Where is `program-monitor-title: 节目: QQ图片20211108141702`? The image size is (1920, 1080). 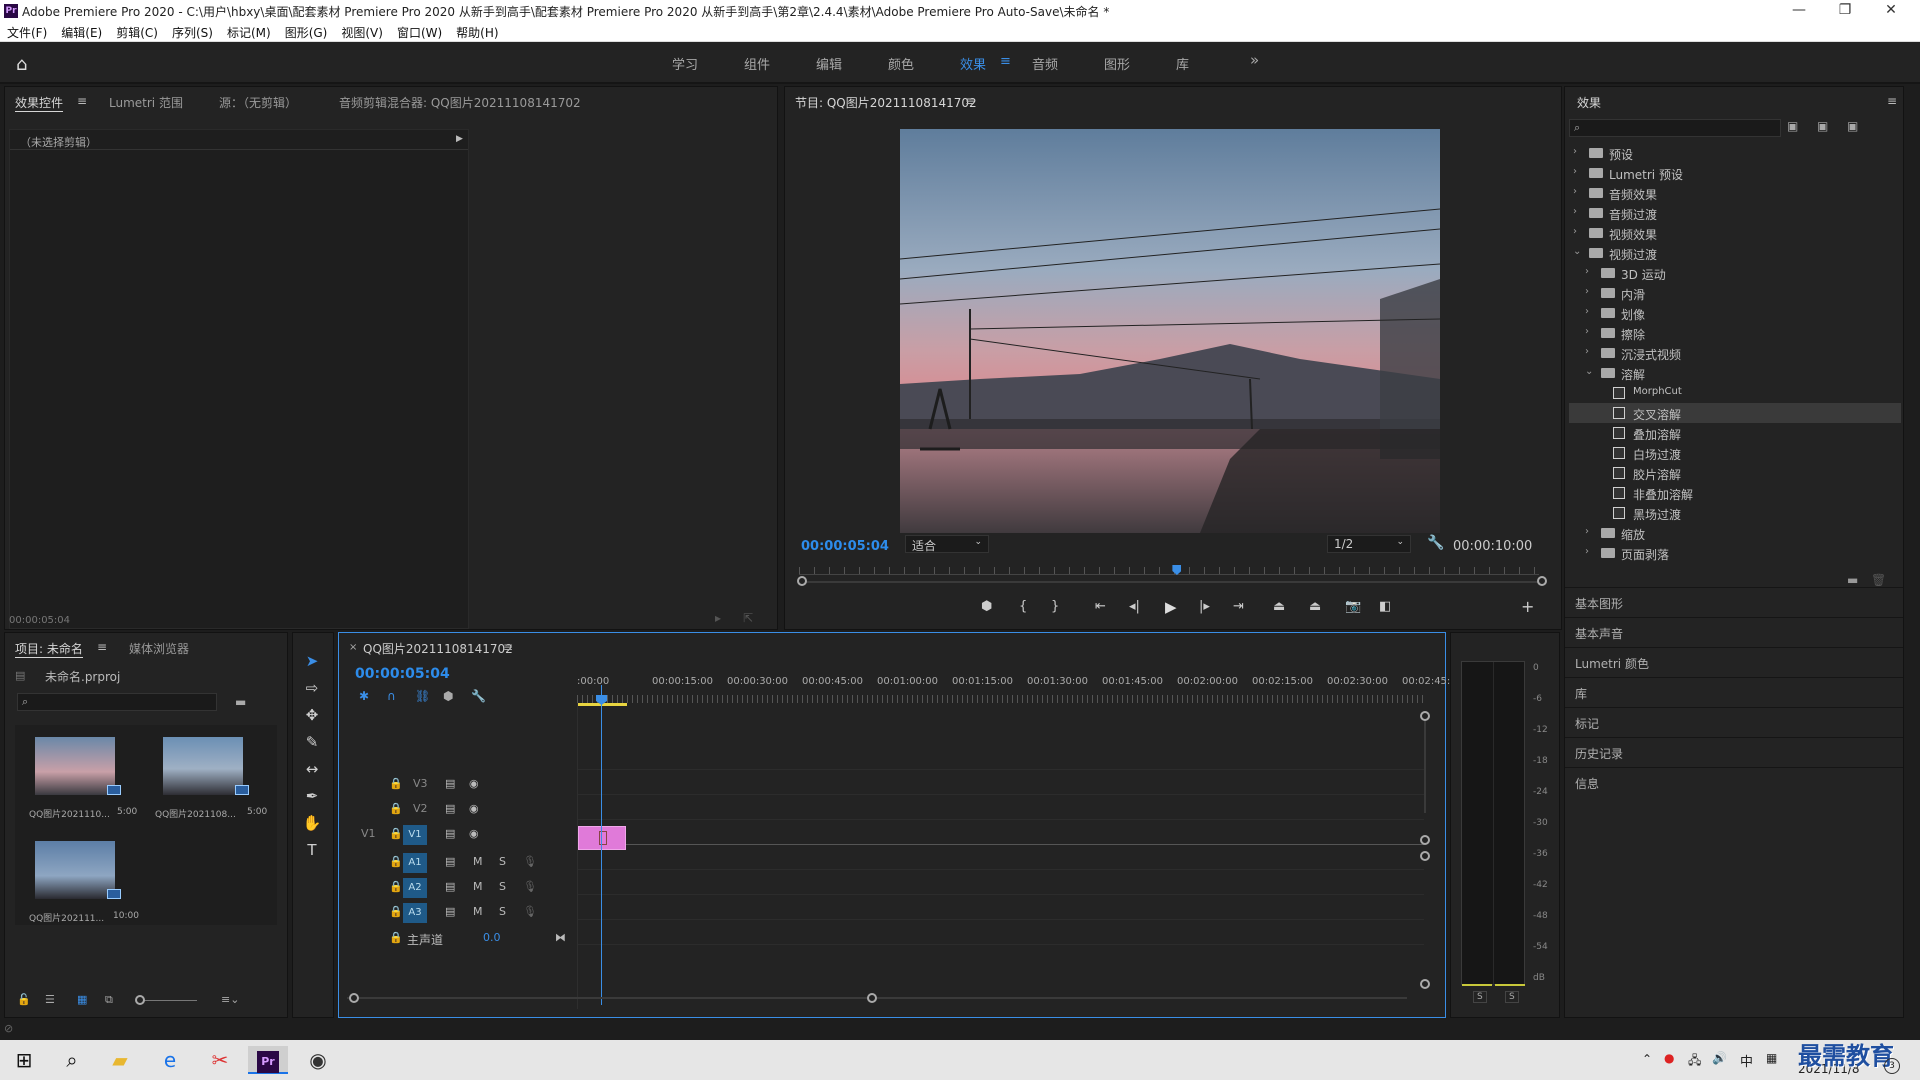
program-monitor-title: 节目: QQ图片20211108141702 is located at coordinates (886, 102).